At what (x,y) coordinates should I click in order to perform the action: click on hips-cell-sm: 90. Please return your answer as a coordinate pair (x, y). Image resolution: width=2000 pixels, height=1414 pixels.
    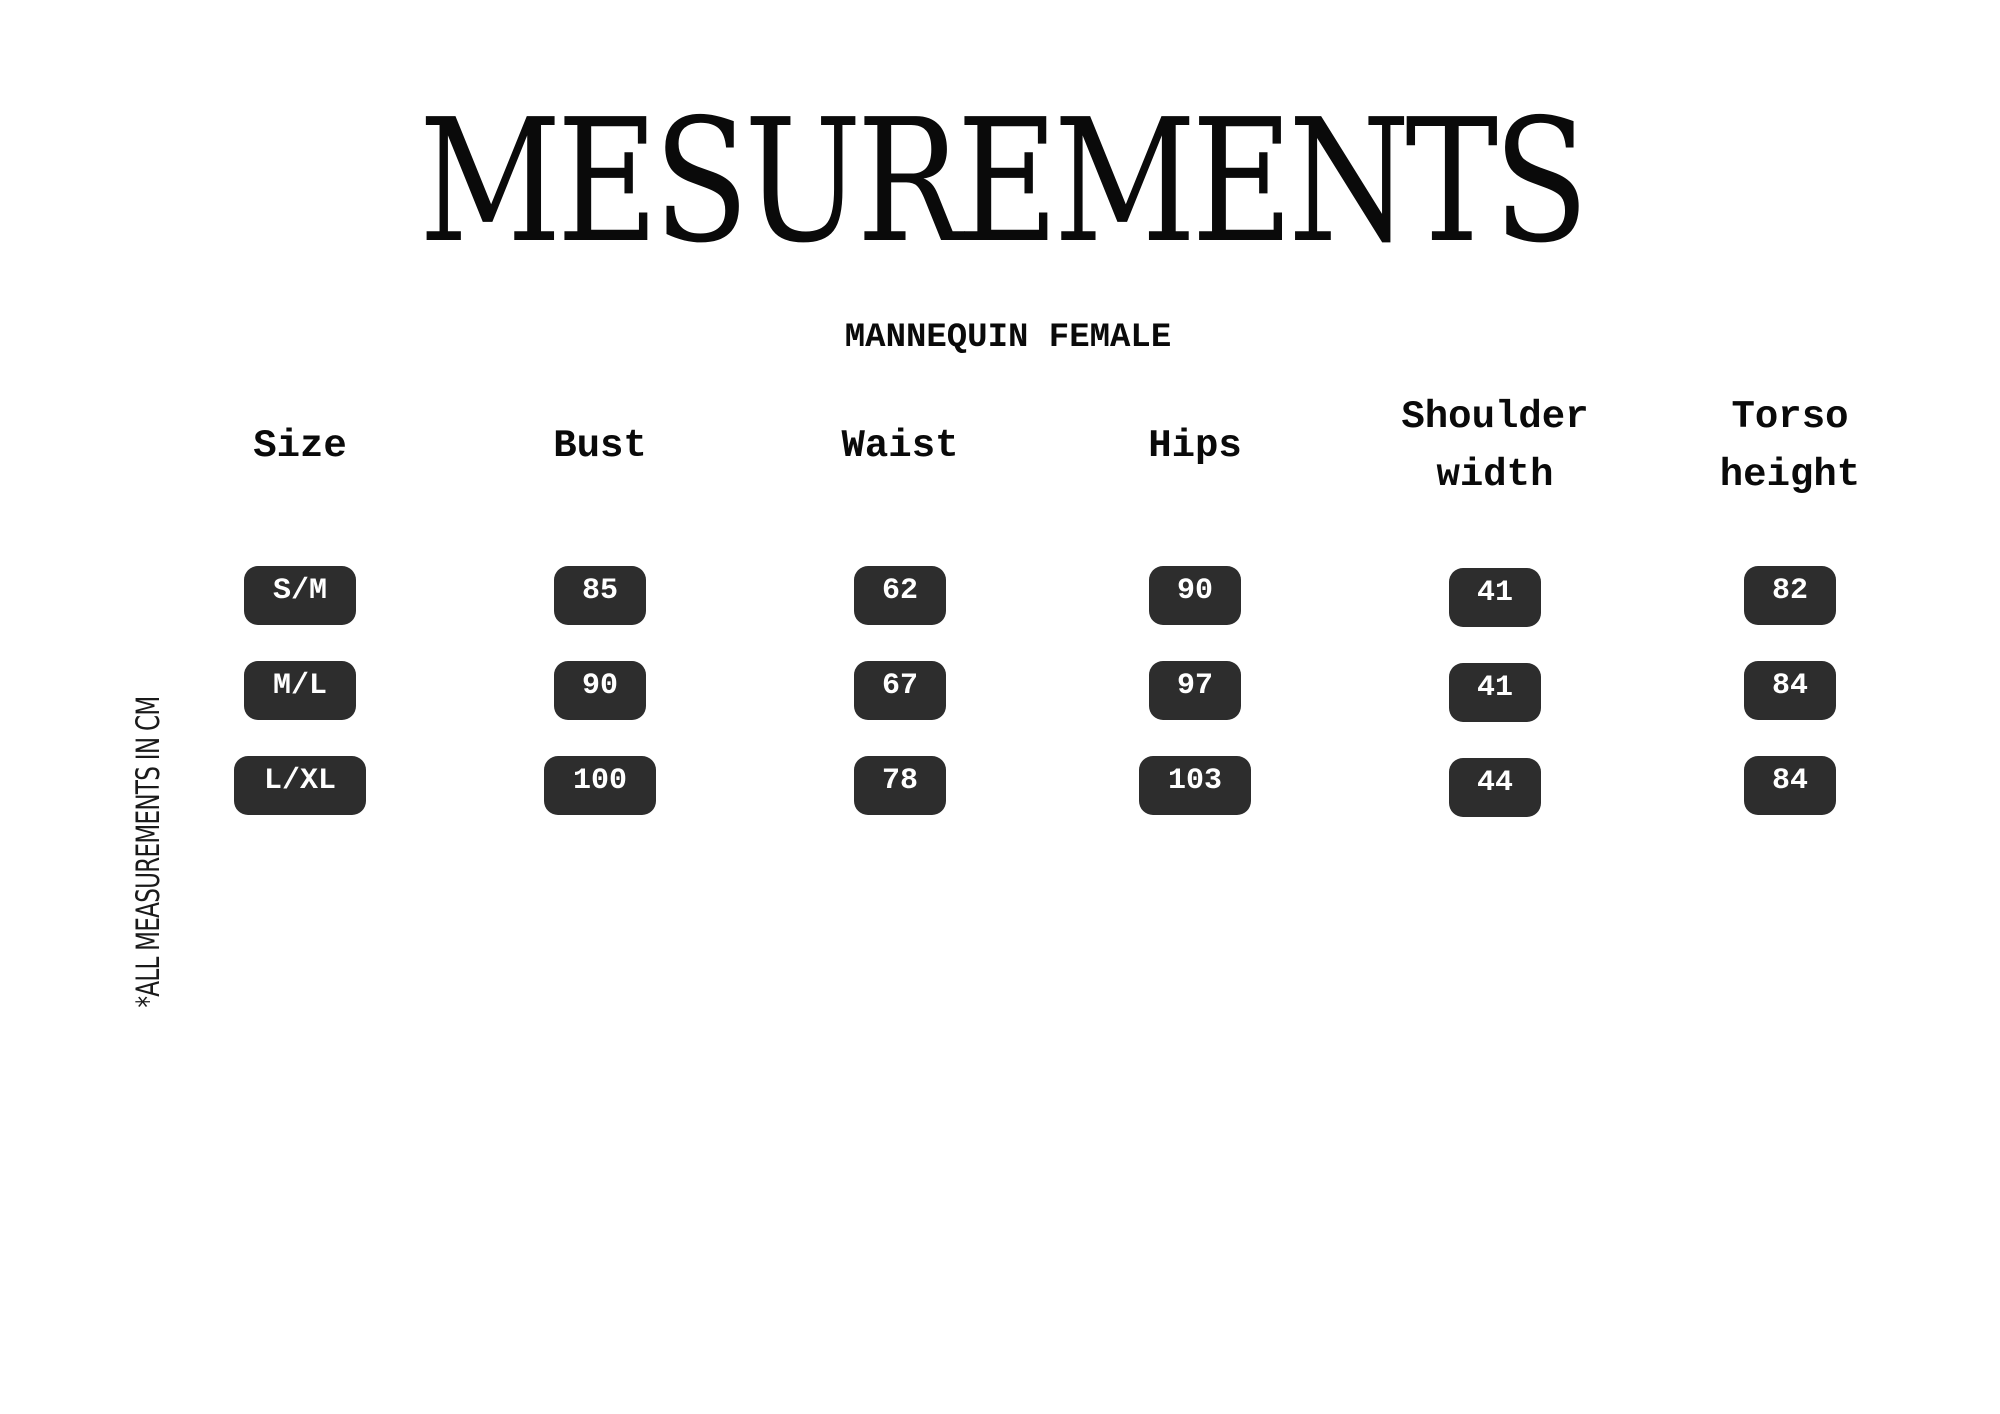
    Looking at the image, I should click on (1195, 595).